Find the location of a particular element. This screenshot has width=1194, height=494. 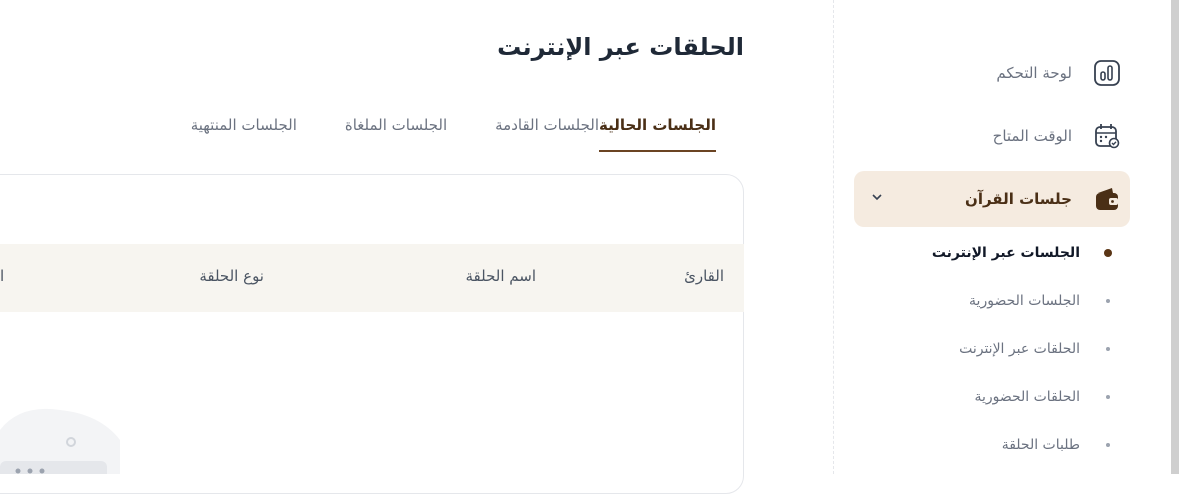

sidebar-item-available-time: الوقت المتاح is located at coordinates (992, 136).